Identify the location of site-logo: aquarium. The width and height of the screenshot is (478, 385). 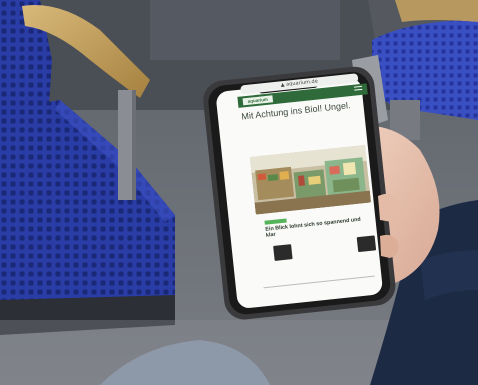
(258, 100).